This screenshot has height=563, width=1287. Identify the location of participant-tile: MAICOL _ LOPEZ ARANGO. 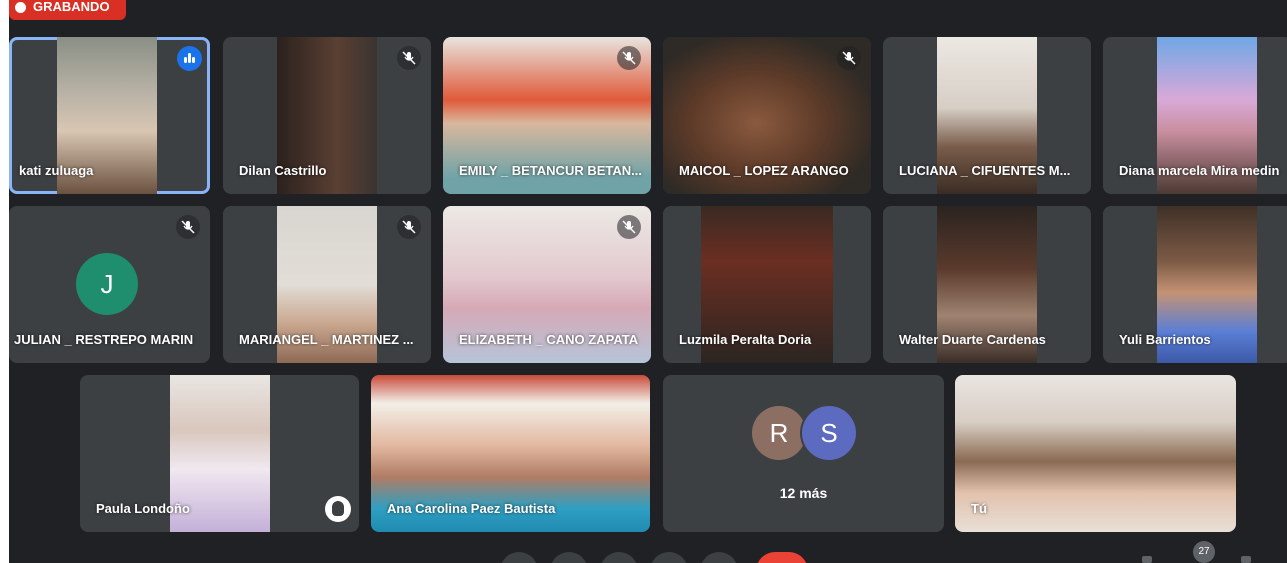
(767, 115).